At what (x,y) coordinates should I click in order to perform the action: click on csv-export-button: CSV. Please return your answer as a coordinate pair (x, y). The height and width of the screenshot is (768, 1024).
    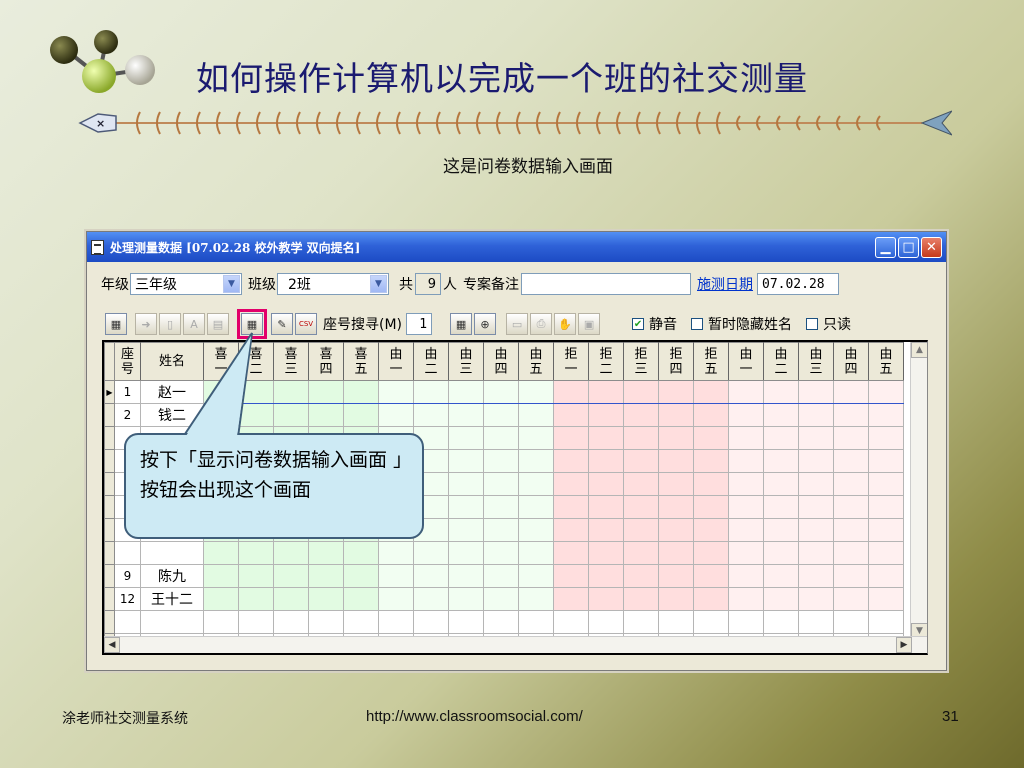
    Looking at the image, I should click on (306, 324).